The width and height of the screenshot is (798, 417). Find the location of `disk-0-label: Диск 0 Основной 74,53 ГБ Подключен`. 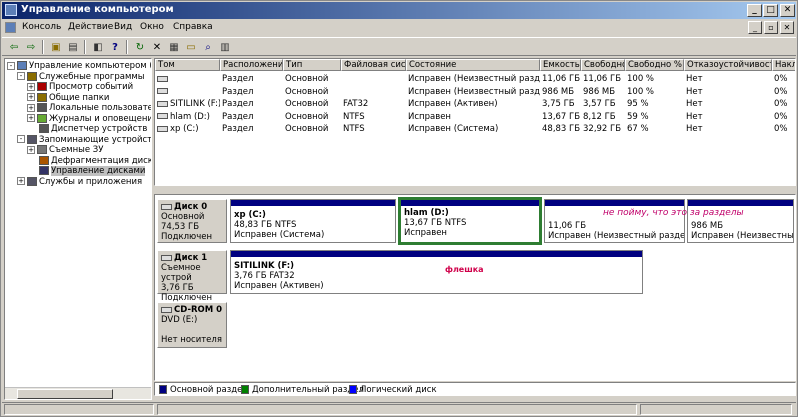

disk-0-label: Диск 0 Основной 74,53 ГБ Подключен is located at coordinates (192, 221).